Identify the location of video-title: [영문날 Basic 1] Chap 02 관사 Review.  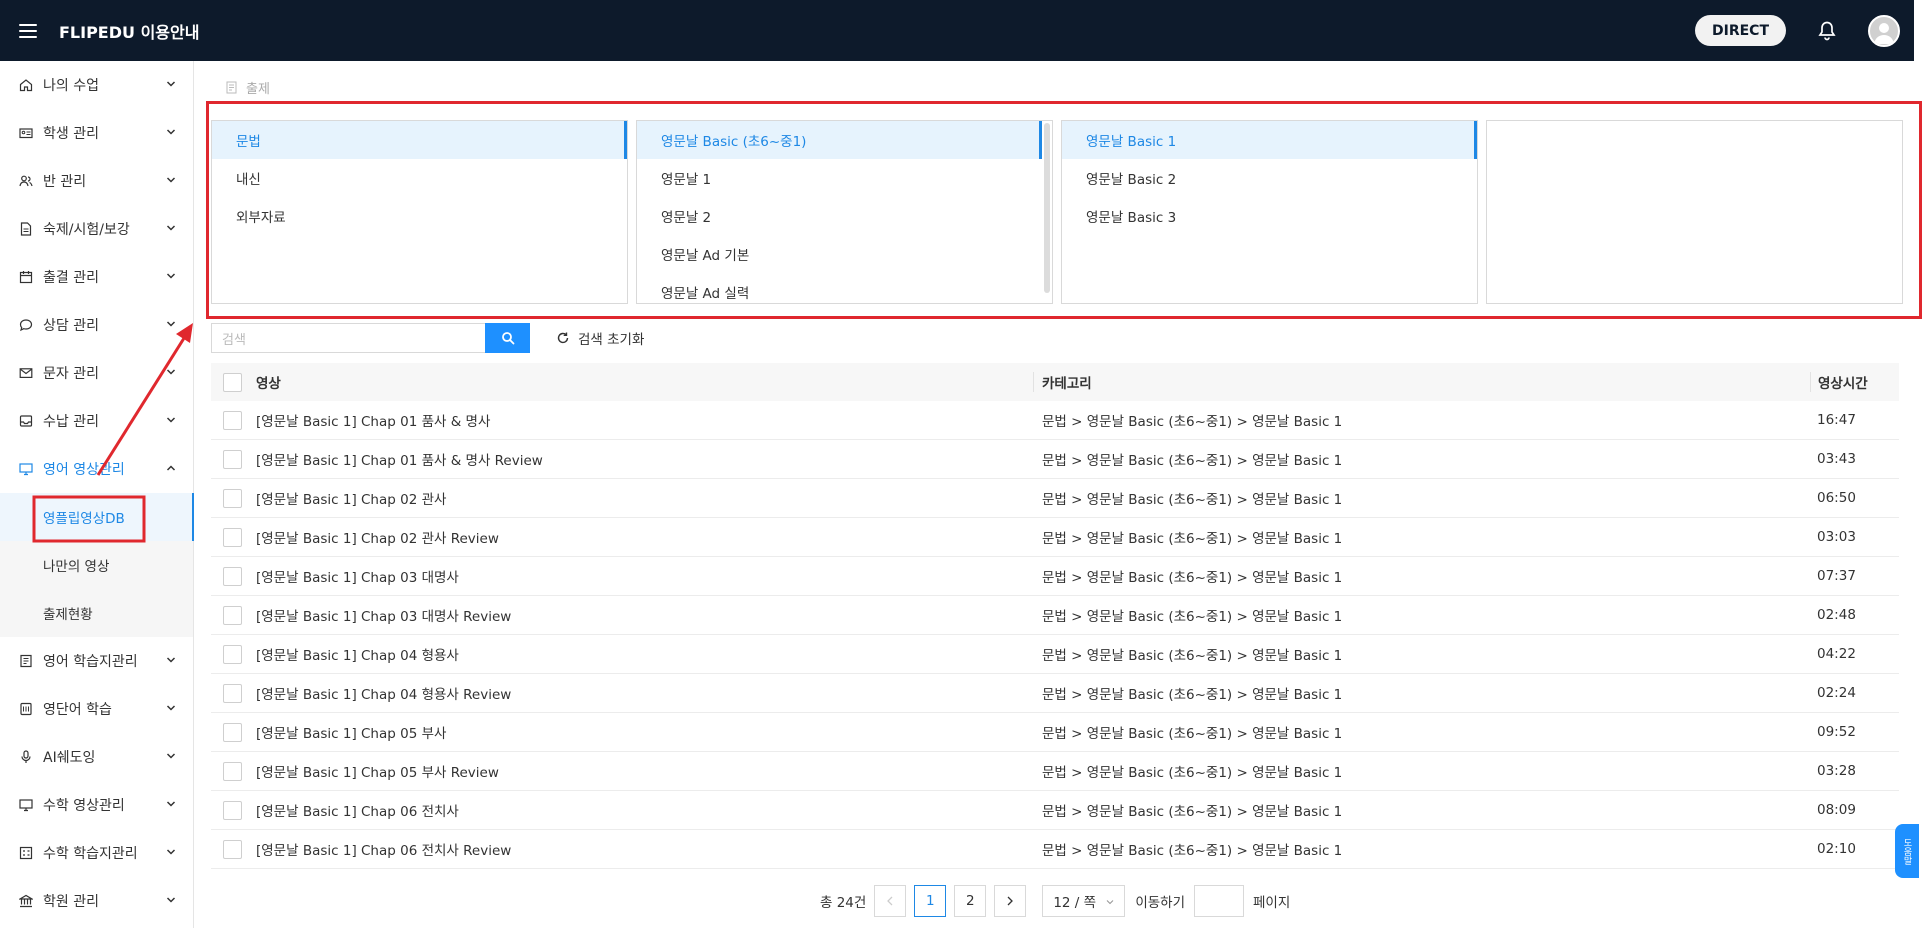
(643, 537).